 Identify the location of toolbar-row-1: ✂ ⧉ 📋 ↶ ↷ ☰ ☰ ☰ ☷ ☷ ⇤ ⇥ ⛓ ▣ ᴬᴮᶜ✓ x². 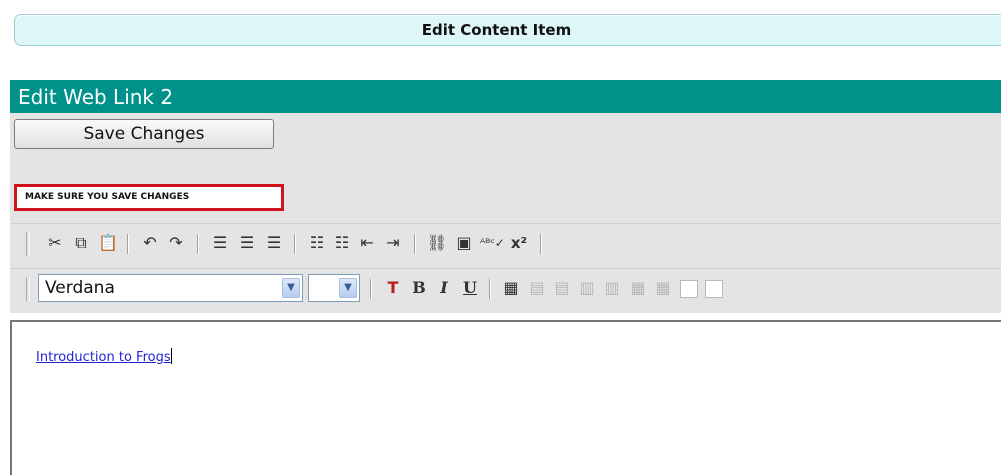
(505, 242).